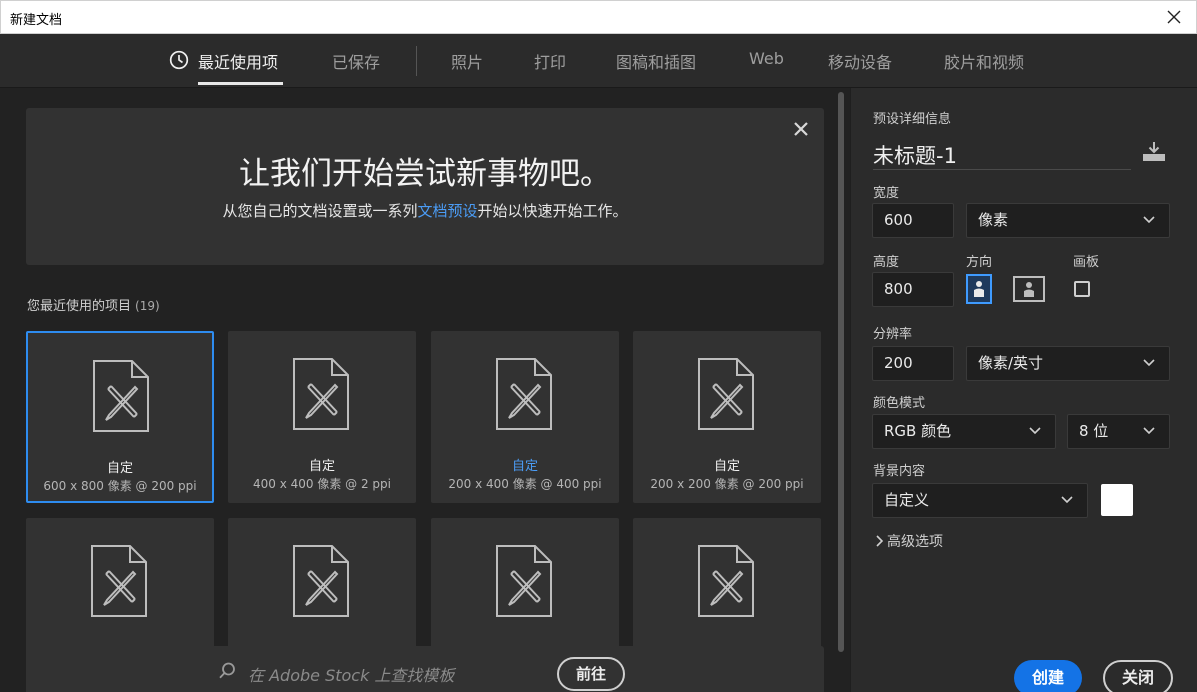 This screenshot has height=692, width=1197. I want to click on clock-icon, so click(179, 60).